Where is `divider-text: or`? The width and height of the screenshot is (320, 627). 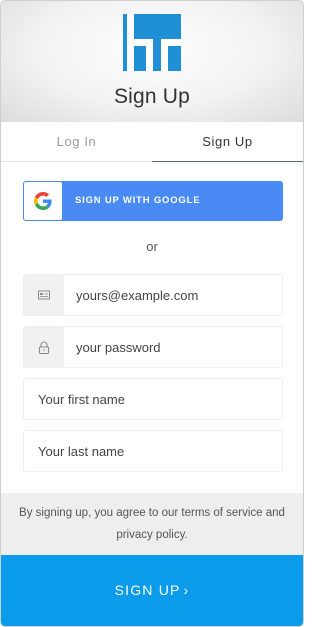 divider-text: or is located at coordinates (152, 246).